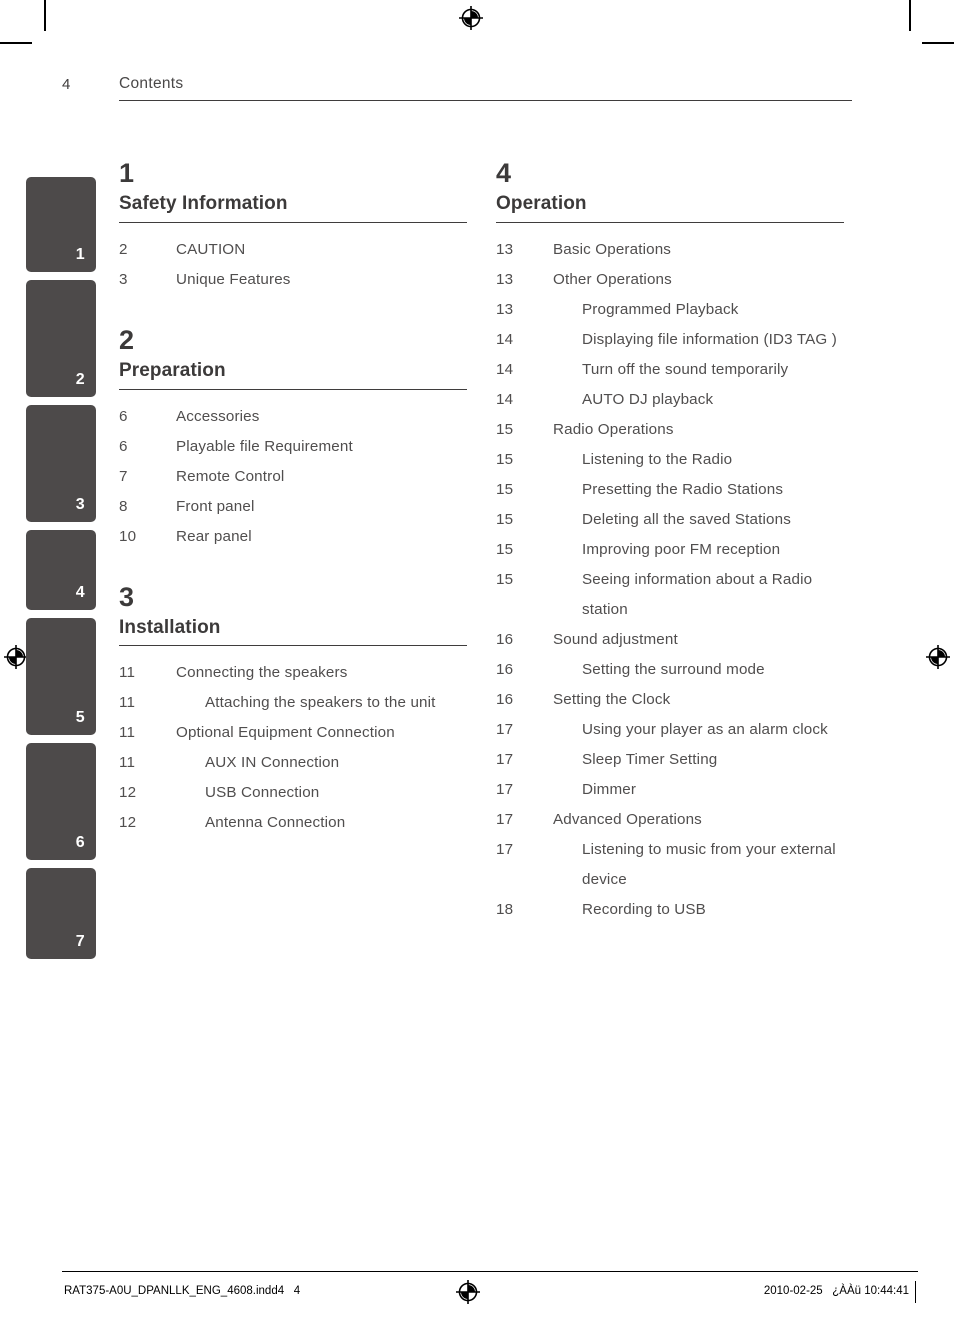  Describe the element at coordinates (670, 490) in the screenshot. I see `toc-entry: 15 Presetting the Radio Stations` at that location.